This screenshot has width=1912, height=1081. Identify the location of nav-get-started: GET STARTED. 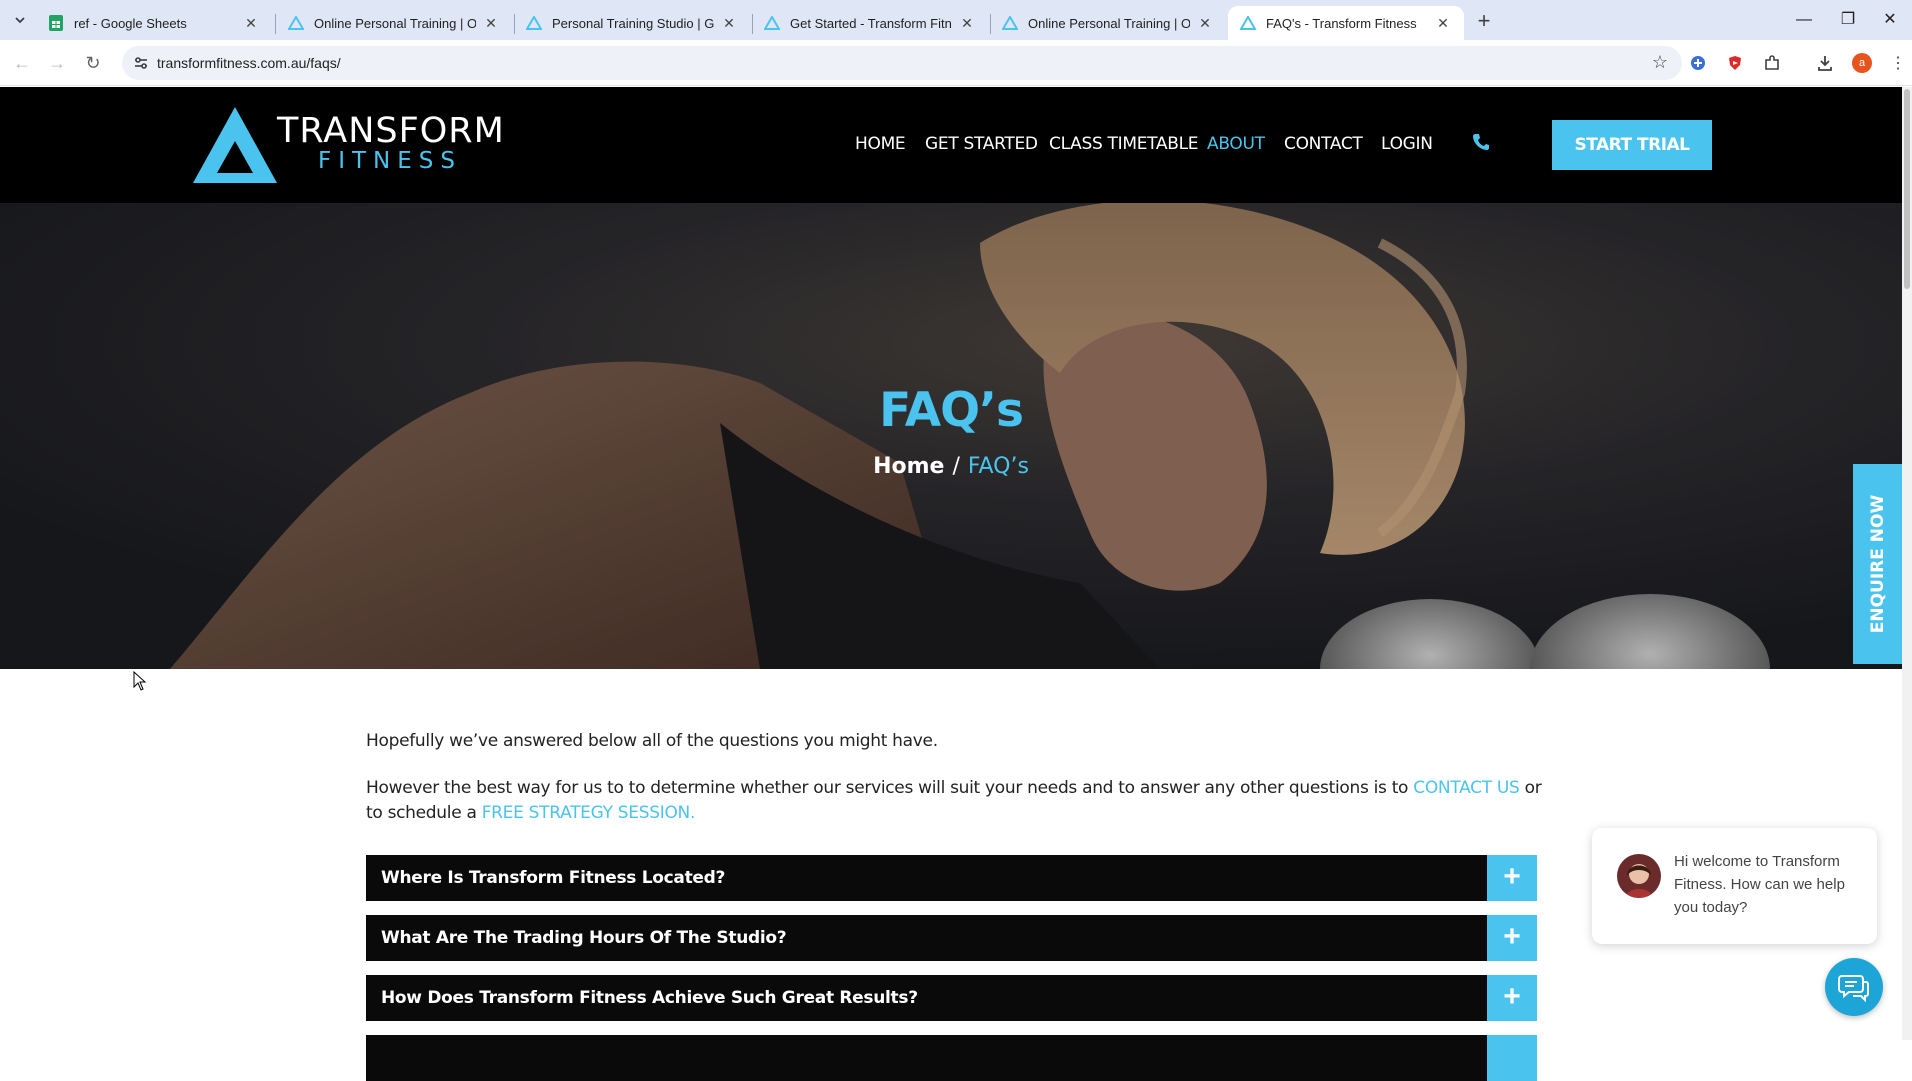
(981, 144).